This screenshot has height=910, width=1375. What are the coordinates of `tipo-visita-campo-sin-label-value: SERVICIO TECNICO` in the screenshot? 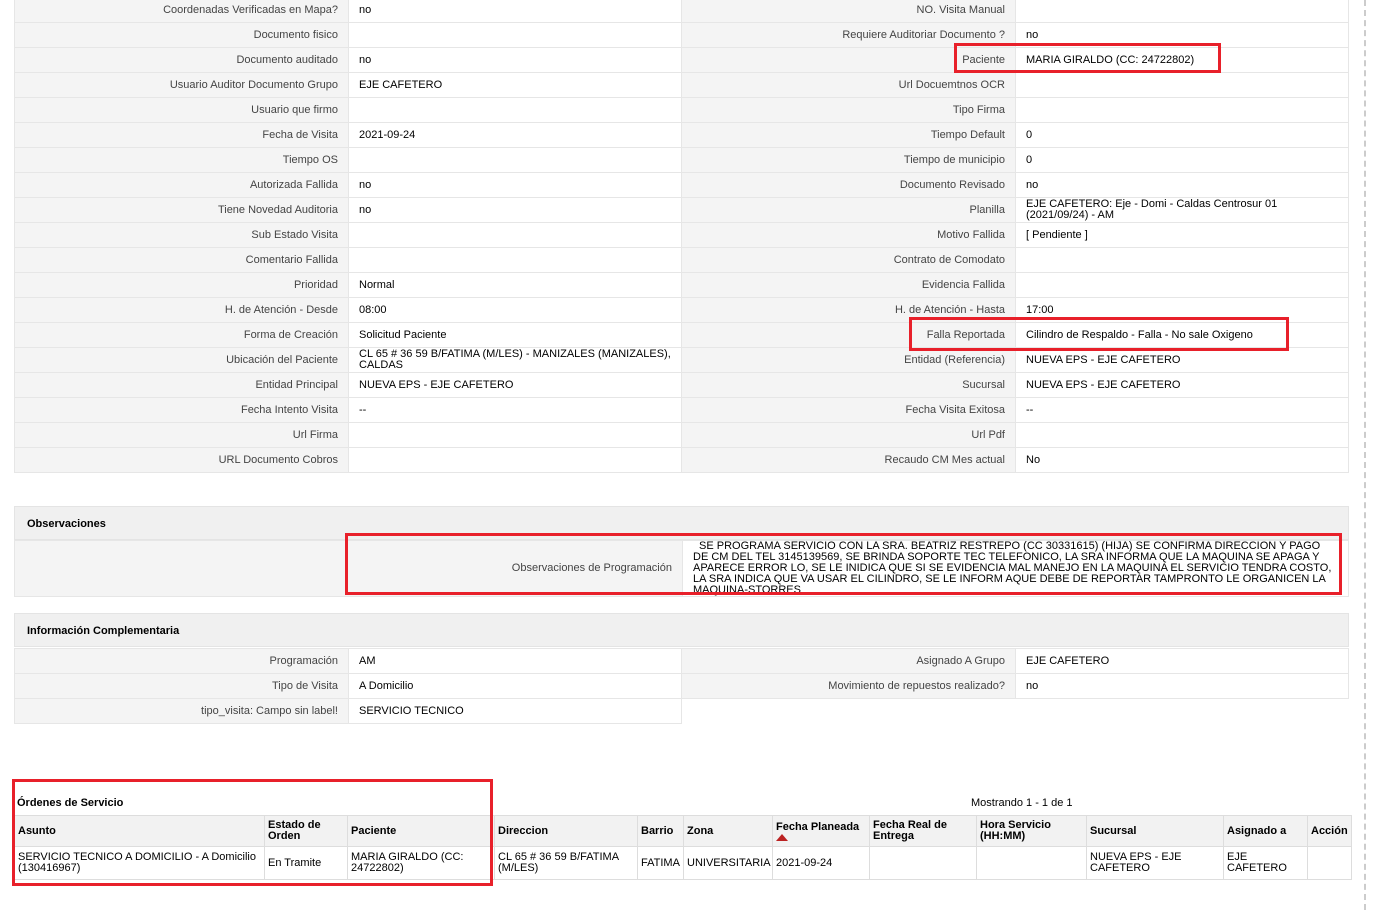 It's located at (515, 711).